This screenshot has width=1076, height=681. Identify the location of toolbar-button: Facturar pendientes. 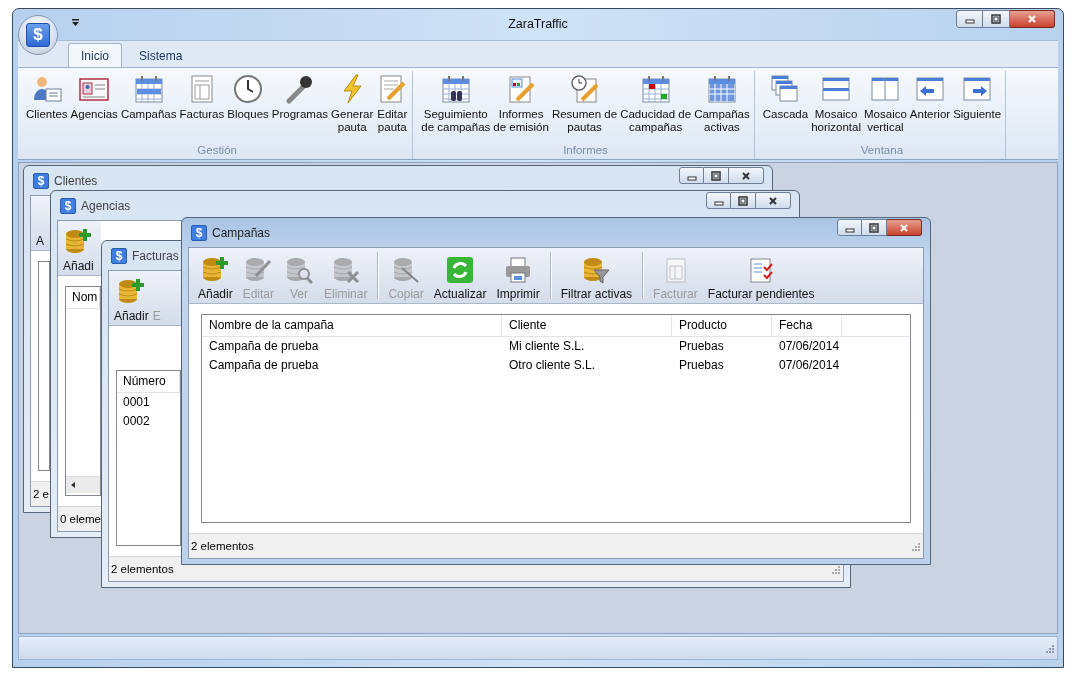
(761, 278).